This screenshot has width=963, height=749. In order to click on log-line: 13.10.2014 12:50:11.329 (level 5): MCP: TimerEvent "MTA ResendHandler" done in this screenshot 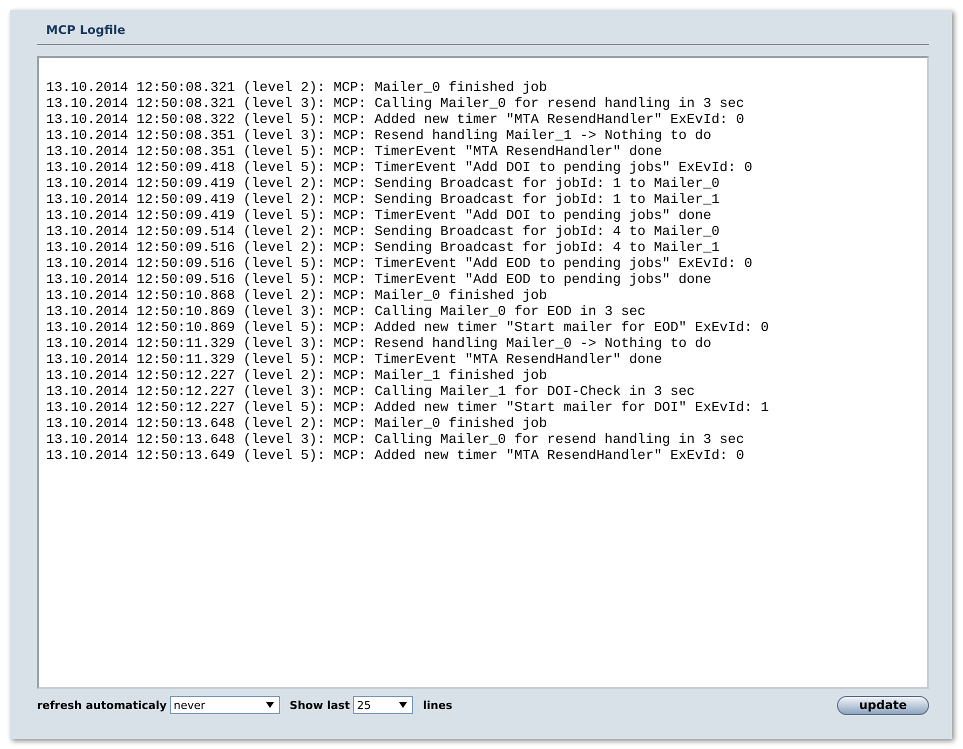, I will do `click(355, 361)`.